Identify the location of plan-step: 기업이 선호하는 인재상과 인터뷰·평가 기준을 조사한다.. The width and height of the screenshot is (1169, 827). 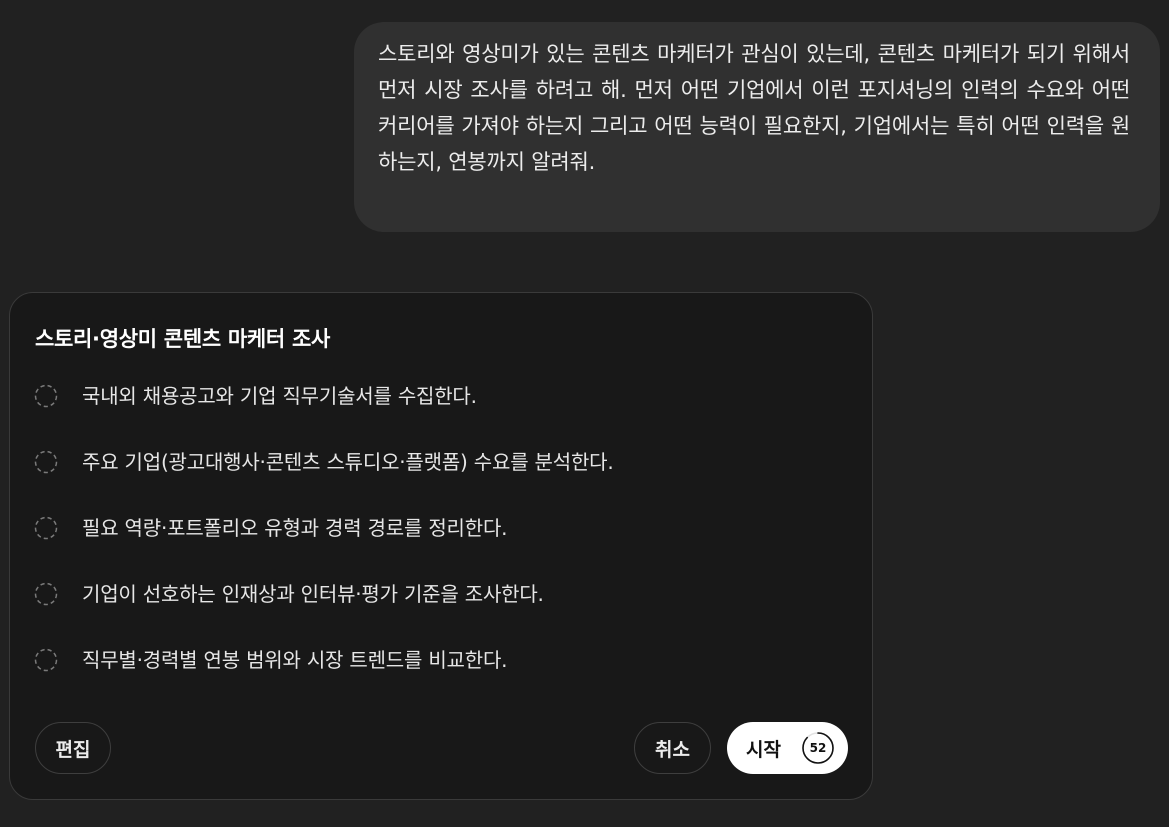
(324, 610).